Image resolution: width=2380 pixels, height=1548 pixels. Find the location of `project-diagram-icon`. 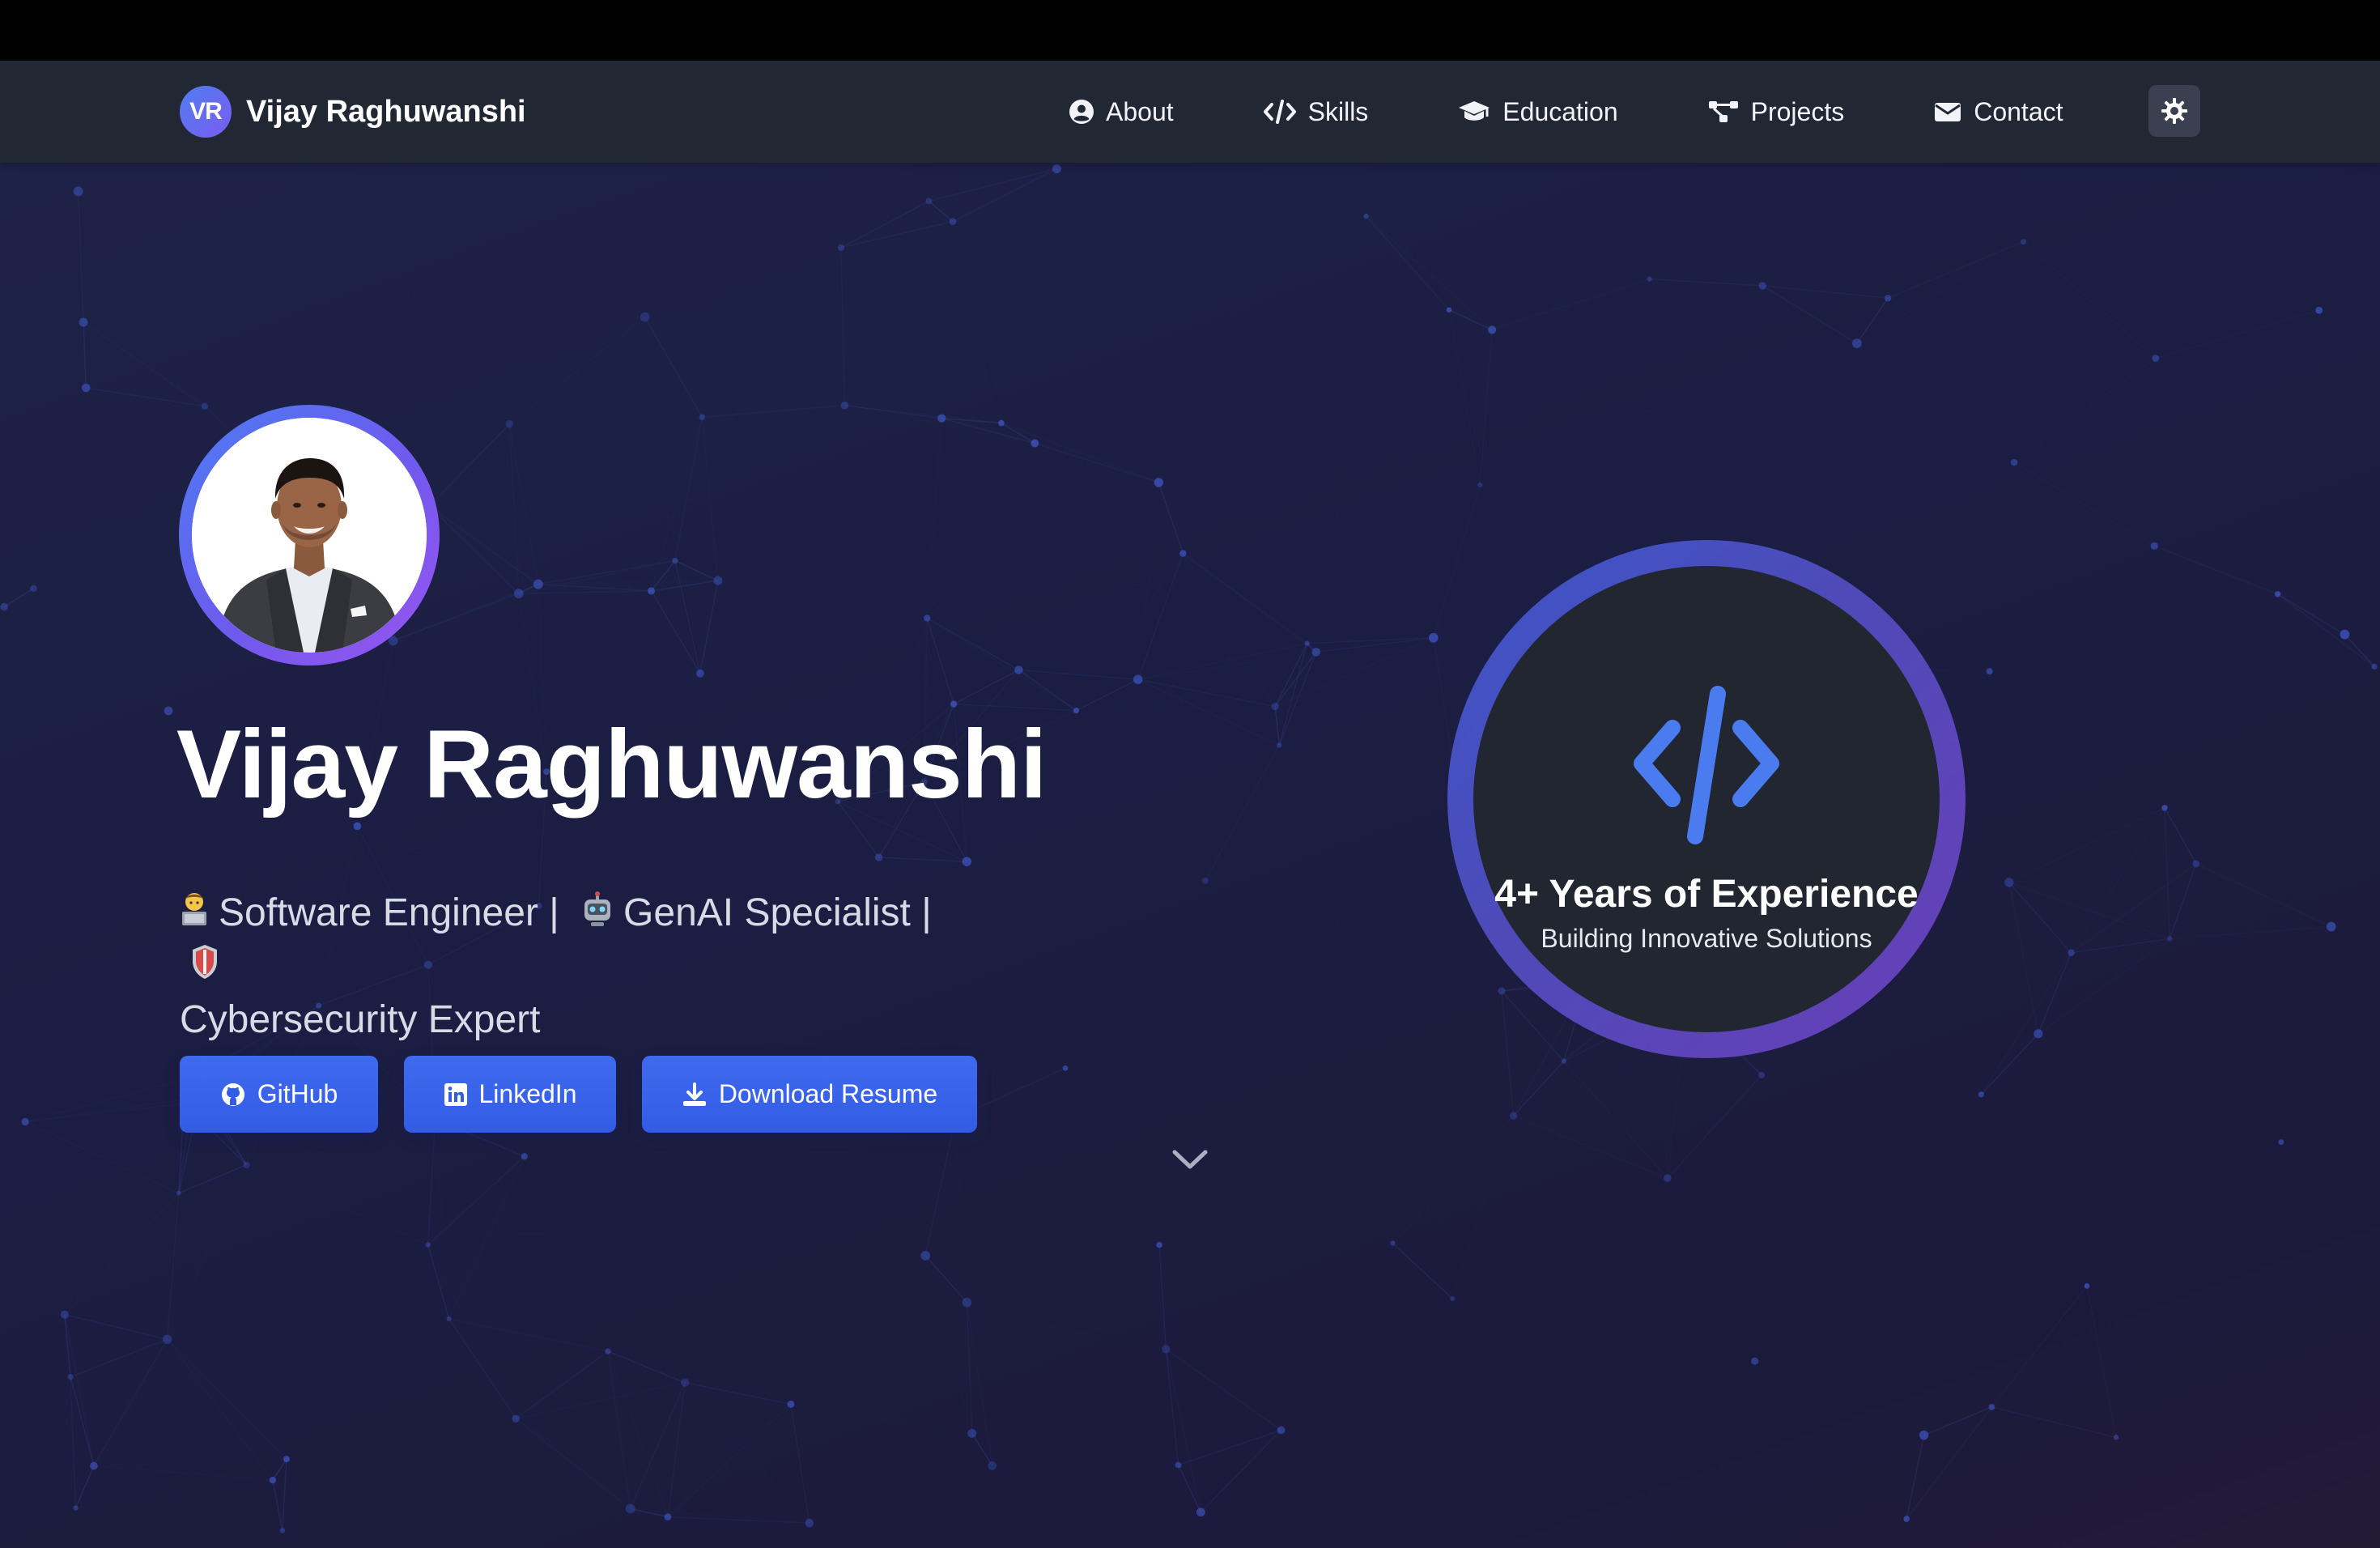

project-diagram-icon is located at coordinates (1723, 112).